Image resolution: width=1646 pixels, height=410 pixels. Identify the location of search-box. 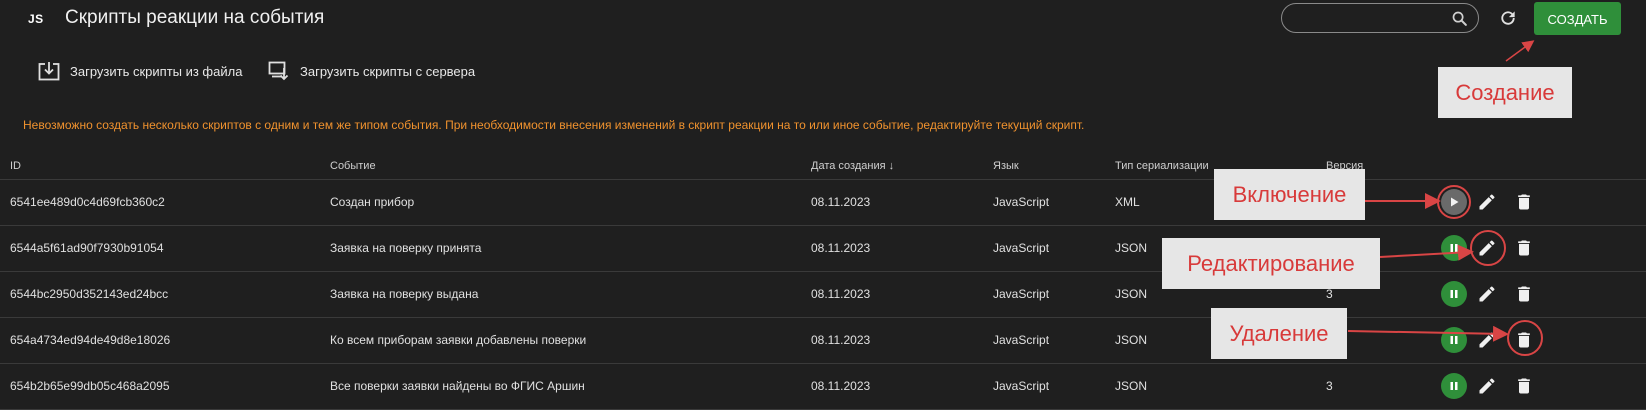
(1380, 18).